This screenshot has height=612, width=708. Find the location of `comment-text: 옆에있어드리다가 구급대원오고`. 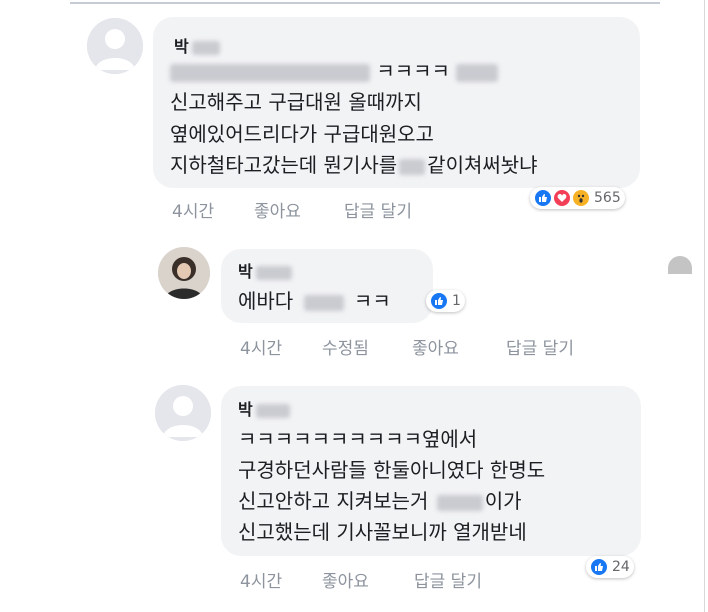

comment-text: 옆에있어드리다가 구급대원오고 is located at coordinates (302, 134).